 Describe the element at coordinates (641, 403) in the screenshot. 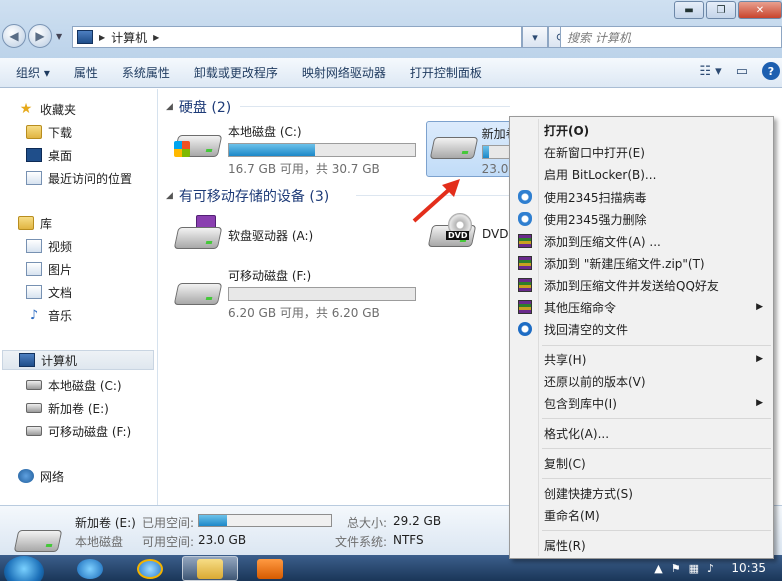

I see `menu-item-include-library: 包含到库中(I) ▶` at that location.